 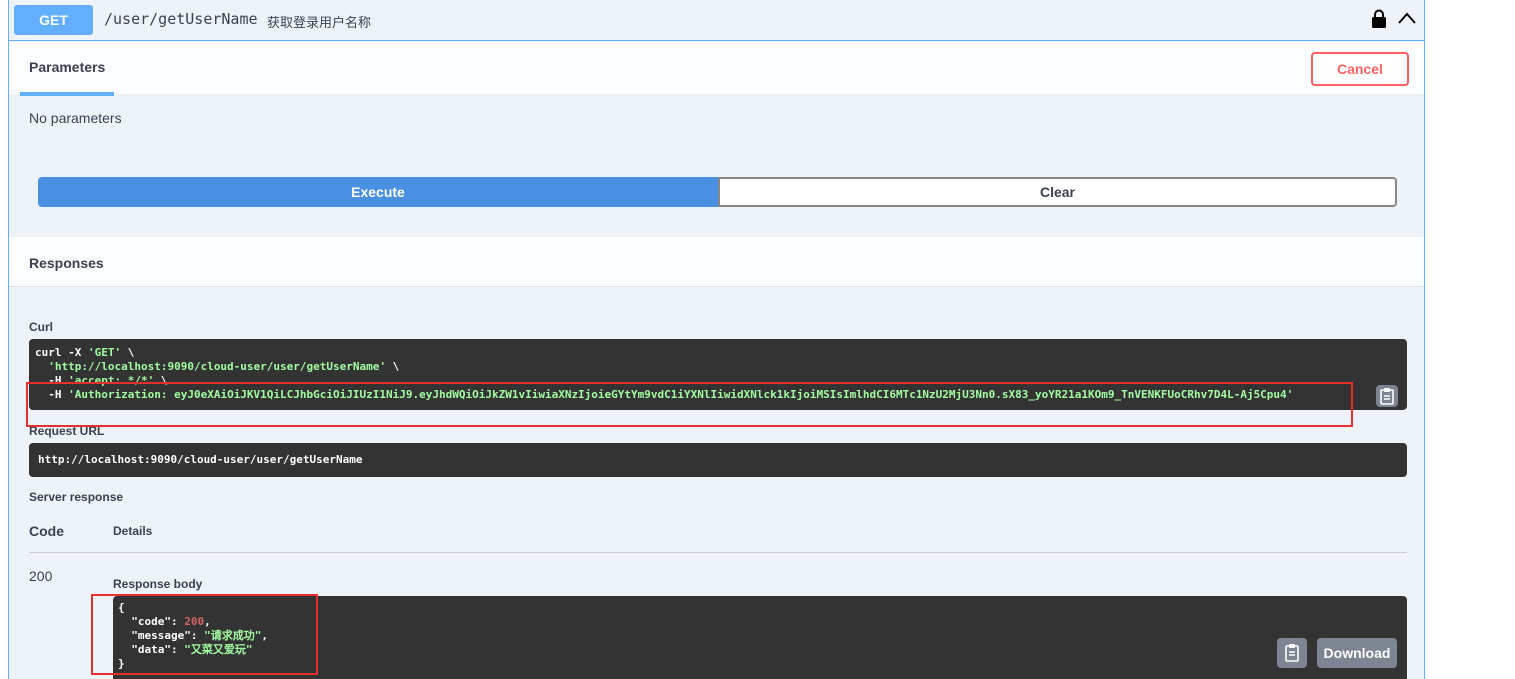 I want to click on opblock-summary: GET /user/getUserName 获取登录用户名称, so click(x=716, y=20).